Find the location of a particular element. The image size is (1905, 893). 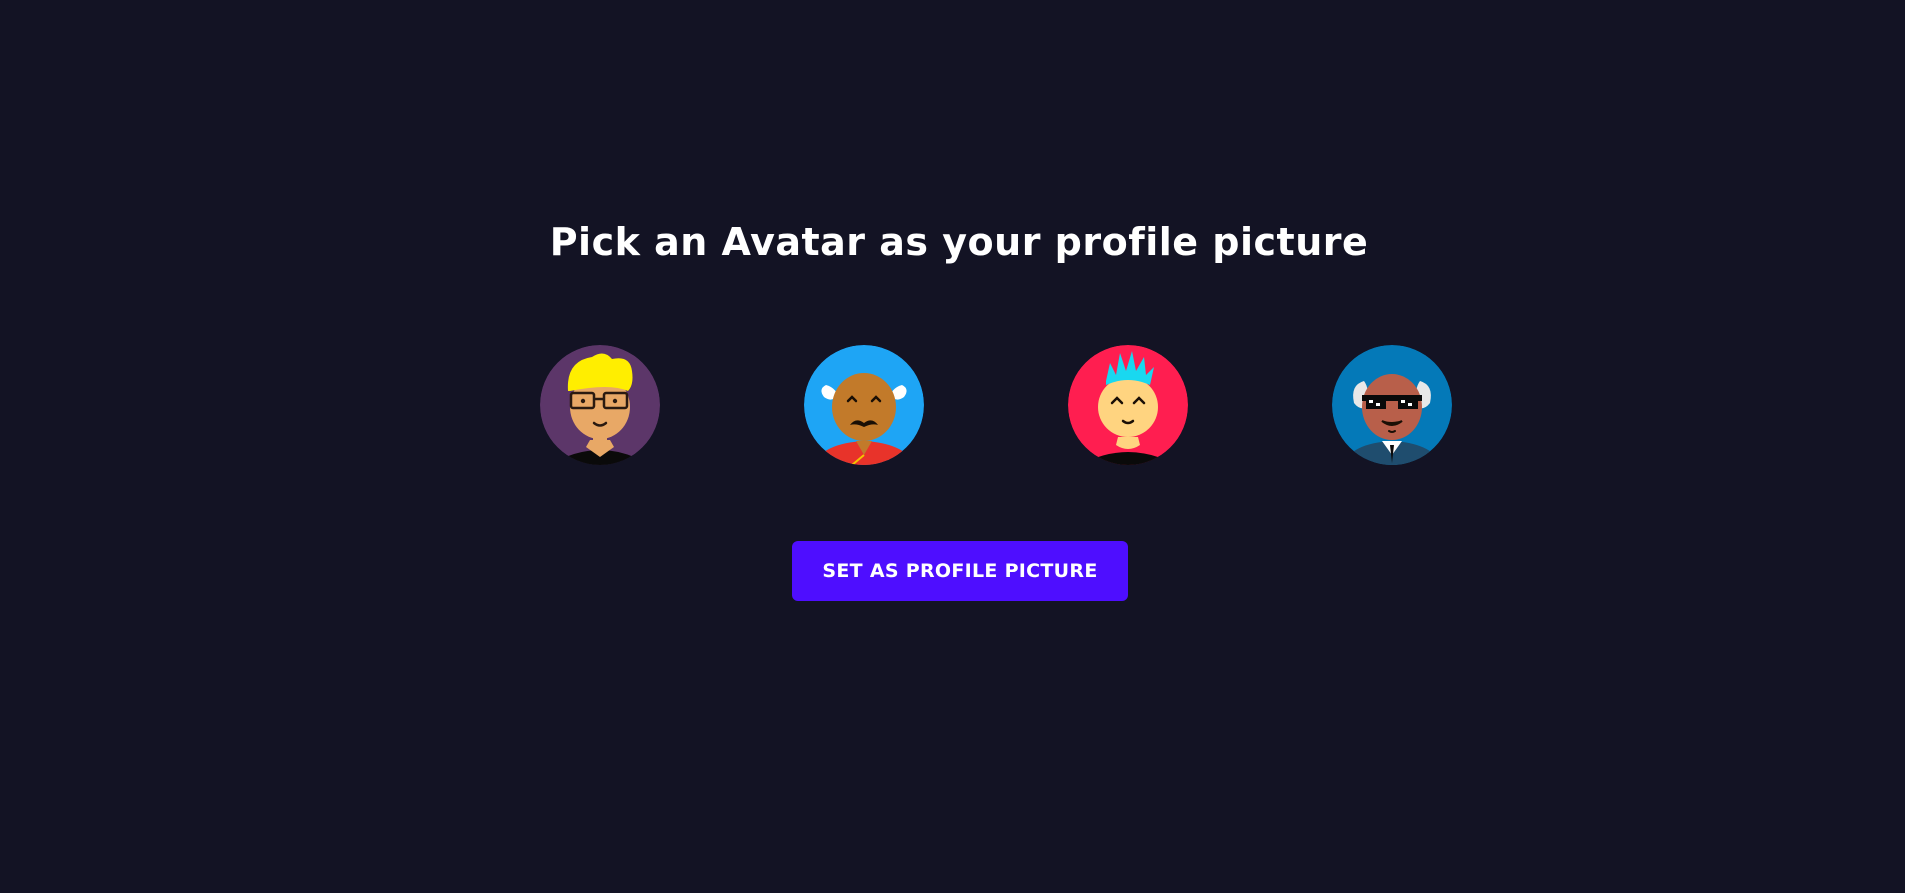

set-profile-picture-button: SET AS PROFILE PICTURE is located at coordinates (960, 571).